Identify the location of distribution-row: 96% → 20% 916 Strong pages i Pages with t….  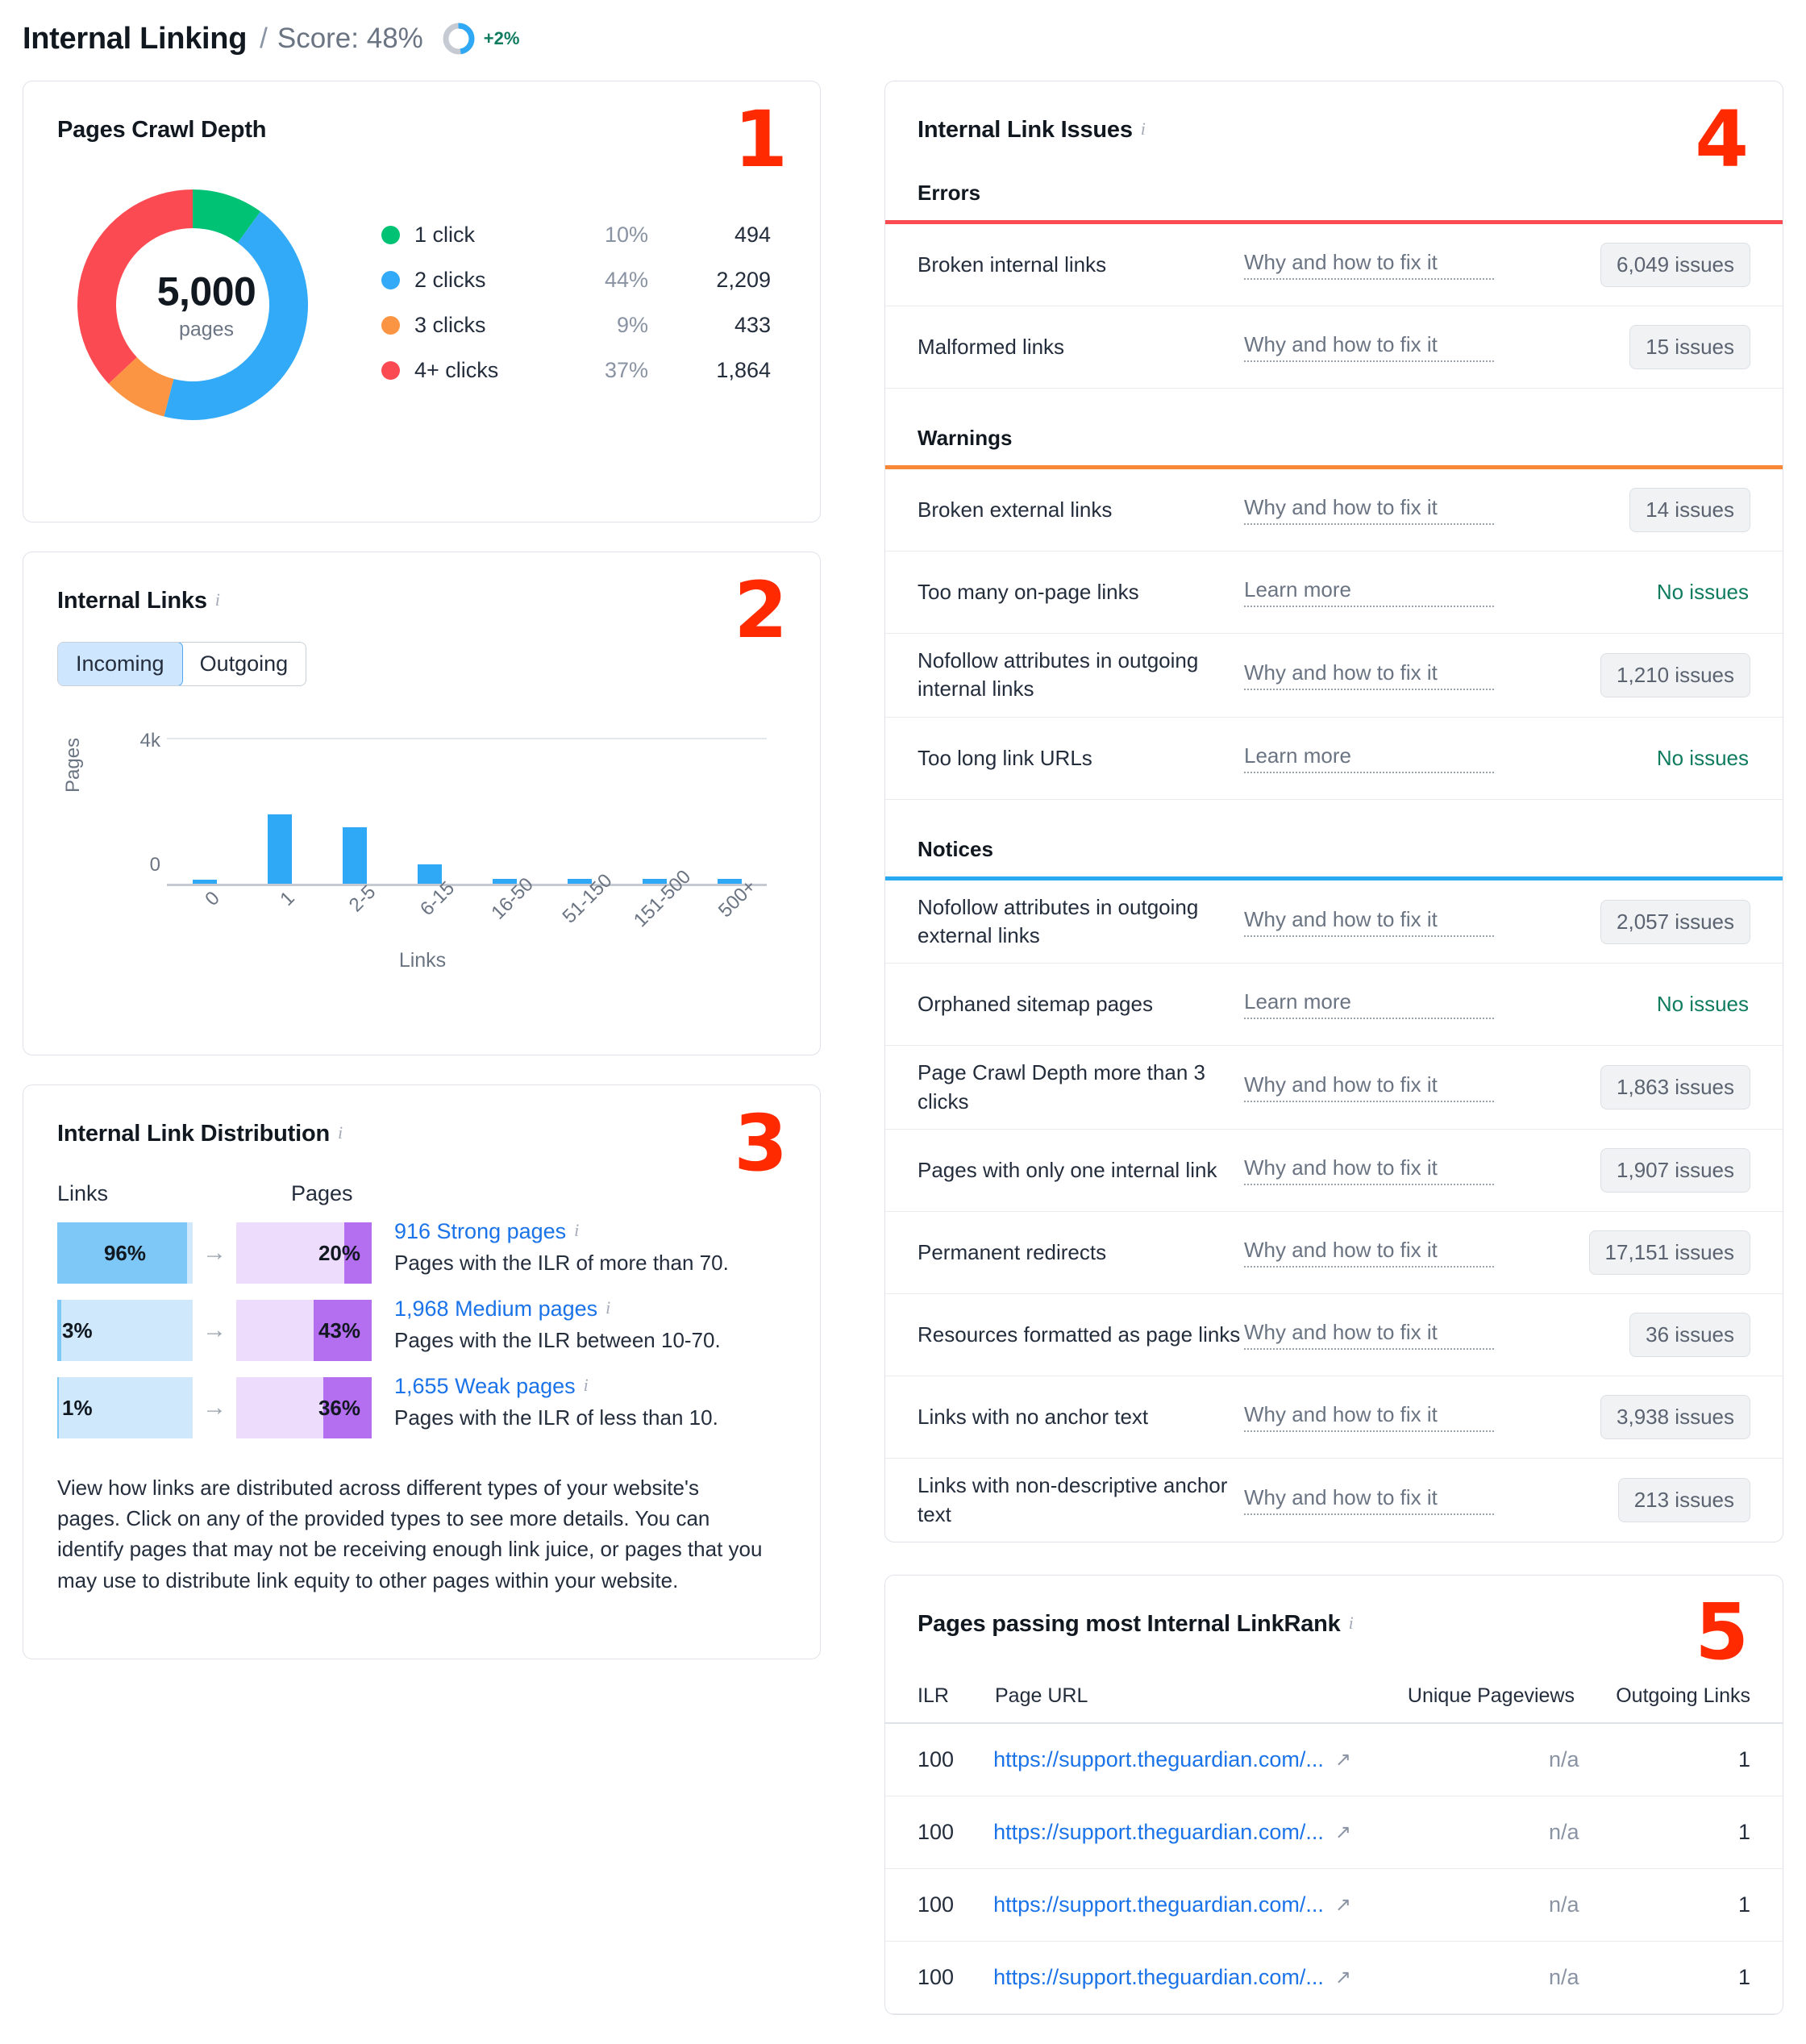
(422, 1251).